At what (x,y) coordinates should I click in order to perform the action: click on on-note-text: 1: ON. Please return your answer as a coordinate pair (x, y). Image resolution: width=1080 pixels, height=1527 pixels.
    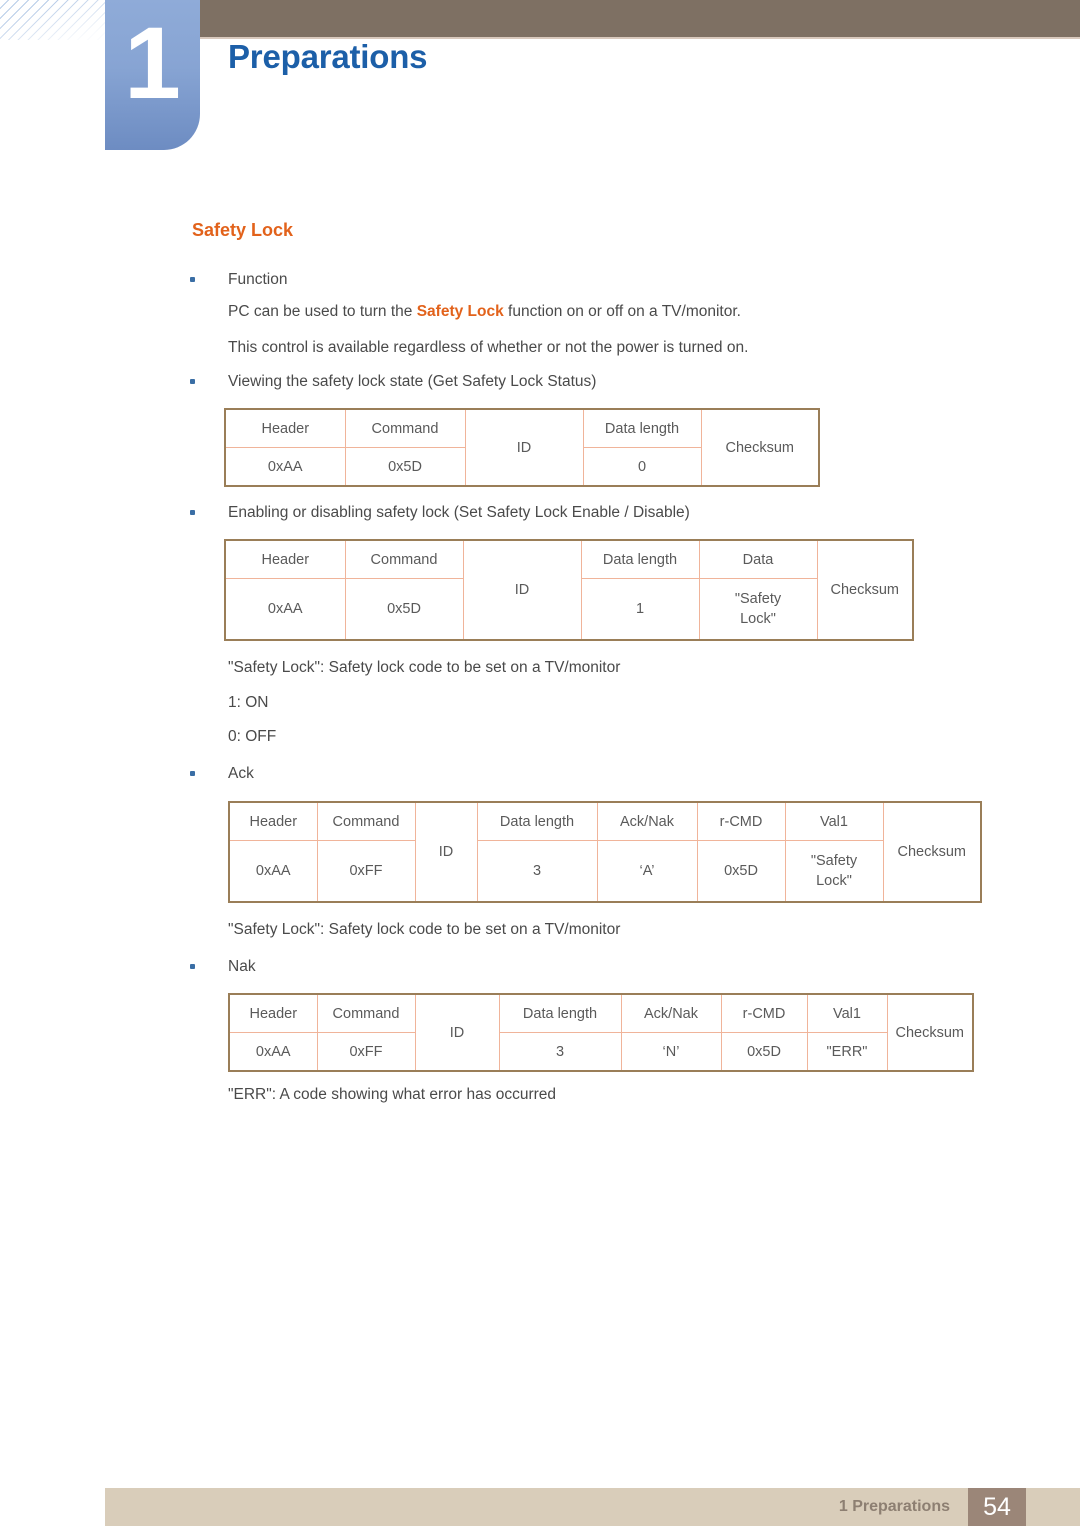
    Looking at the image, I should click on (248, 702).